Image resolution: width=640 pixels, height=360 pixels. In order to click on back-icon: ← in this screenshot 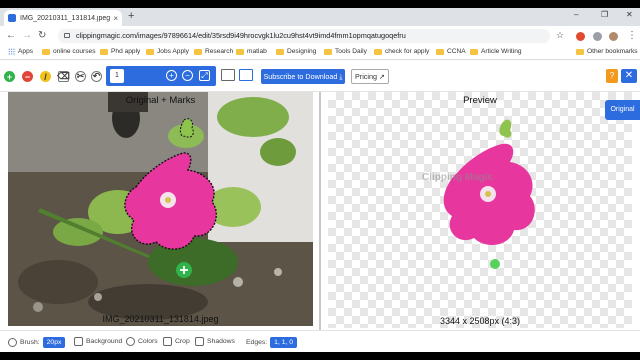, I will do `click(11, 35)`.